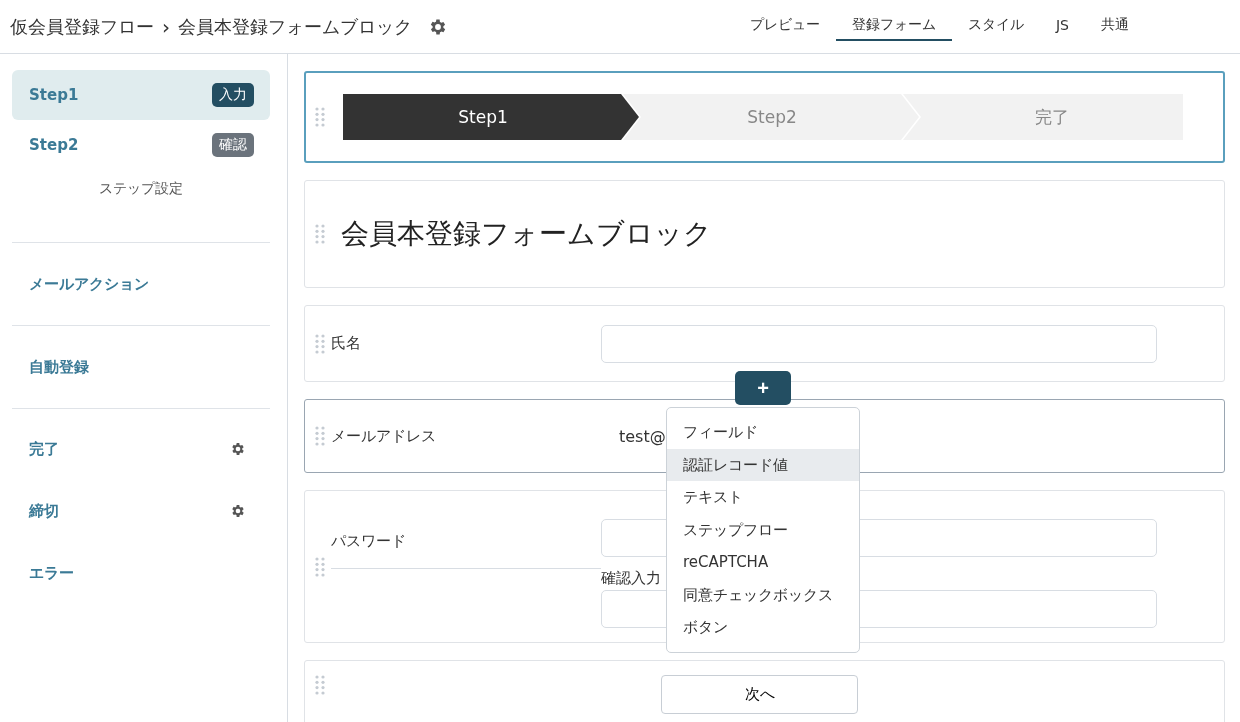 This screenshot has width=1240, height=722. Describe the element at coordinates (346, 343) in the screenshot. I see `field-label: 氏名` at that location.